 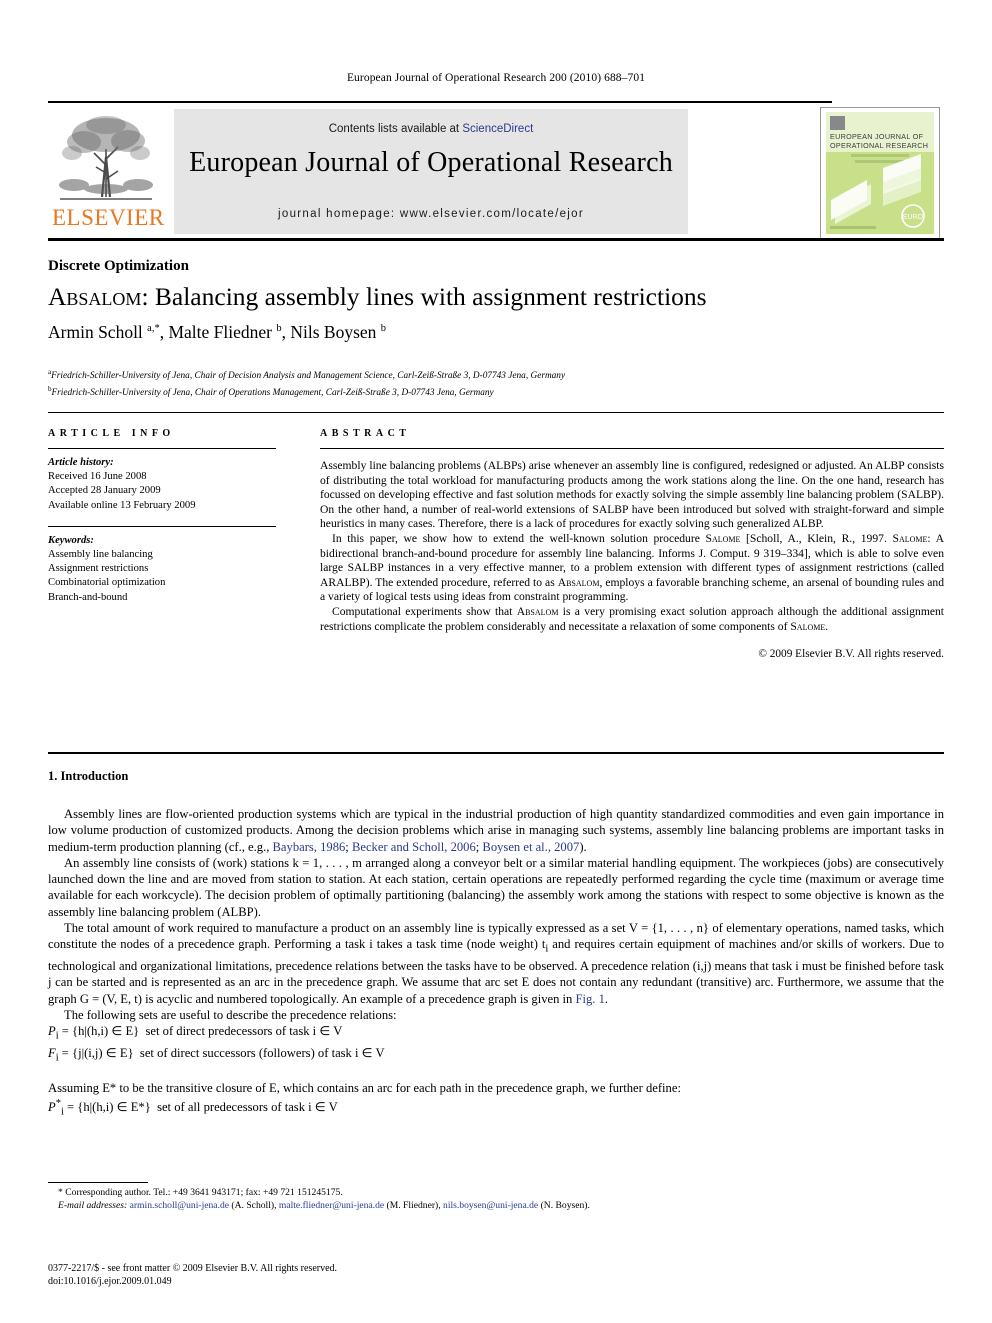 What do you see at coordinates (331, 1205) in the screenshot?
I see `email-link-fliedner: malte.fliedner@uni-jena.de` at bounding box center [331, 1205].